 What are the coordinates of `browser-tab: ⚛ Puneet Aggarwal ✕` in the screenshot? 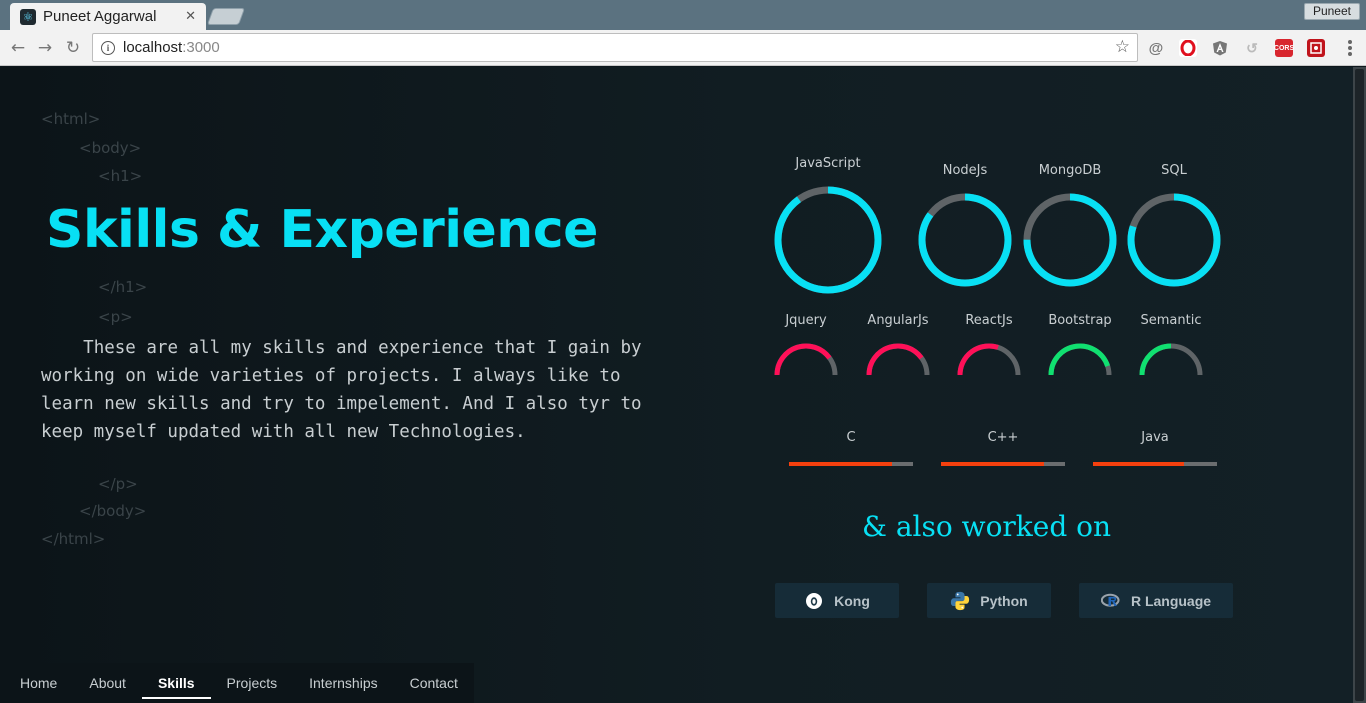 It's located at (108, 16).